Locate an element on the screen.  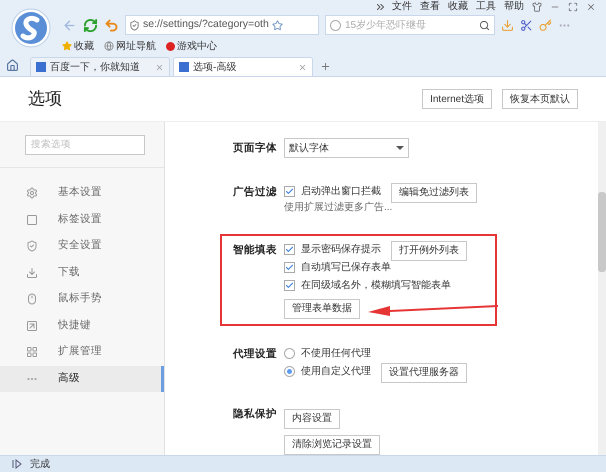
status-text: 完成 is located at coordinates (40, 465).